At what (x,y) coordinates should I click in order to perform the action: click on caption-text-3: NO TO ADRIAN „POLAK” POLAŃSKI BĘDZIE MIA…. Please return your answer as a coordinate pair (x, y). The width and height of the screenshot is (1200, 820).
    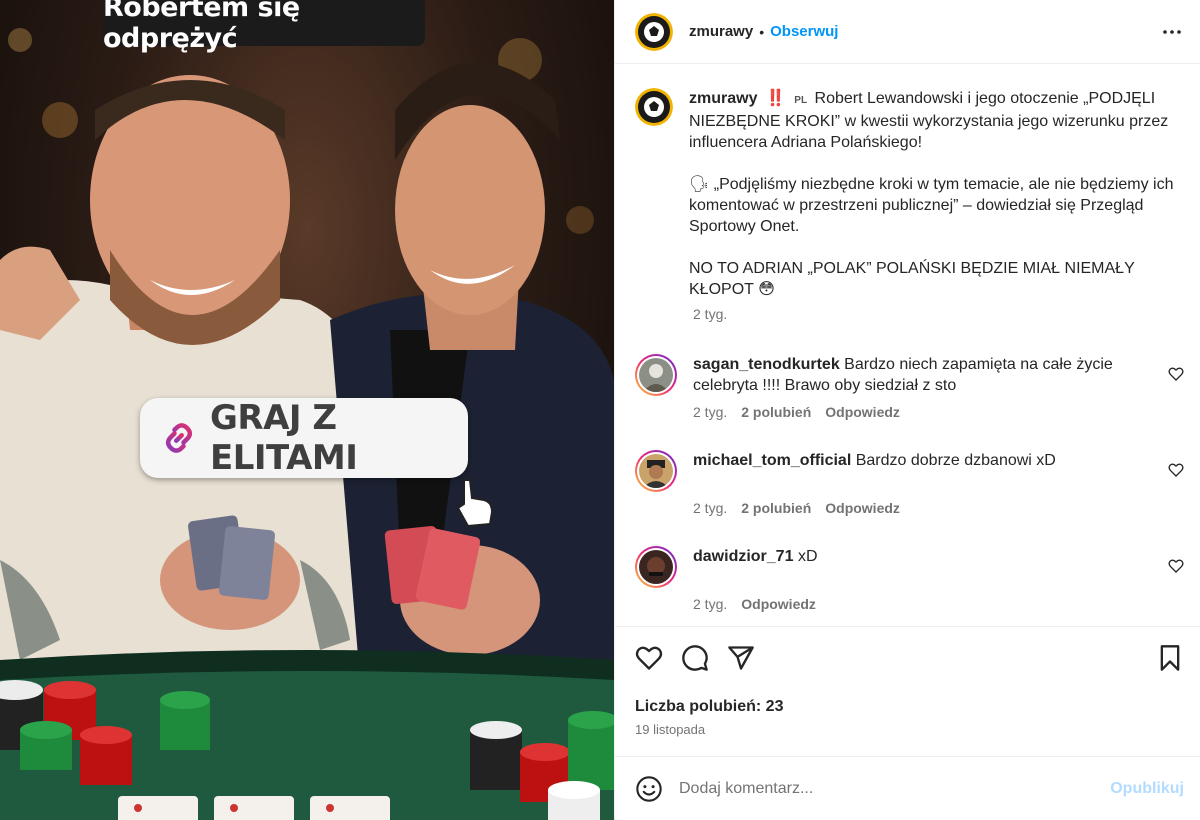
    Looking at the image, I should click on (912, 279).